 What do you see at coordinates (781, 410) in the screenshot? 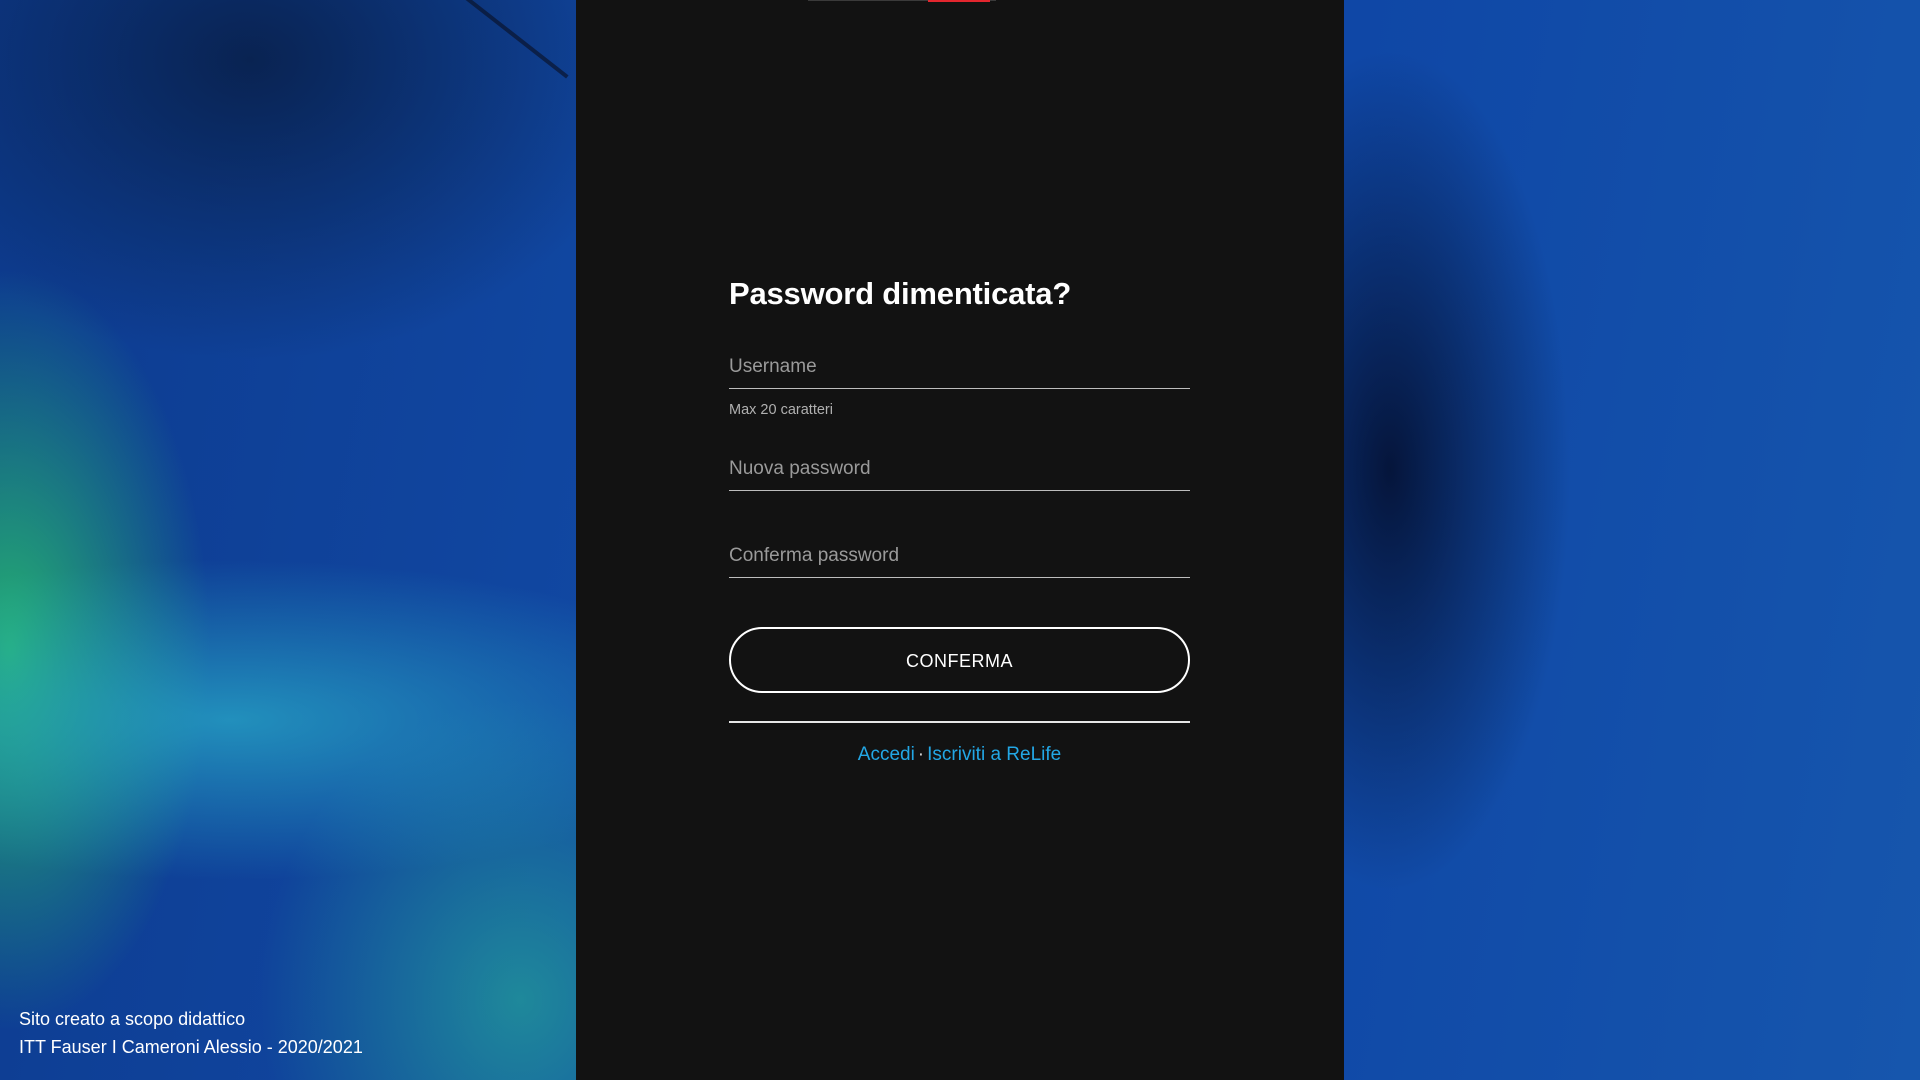
I see `username-hint: Max 20 caratteri` at bounding box center [781, 410].